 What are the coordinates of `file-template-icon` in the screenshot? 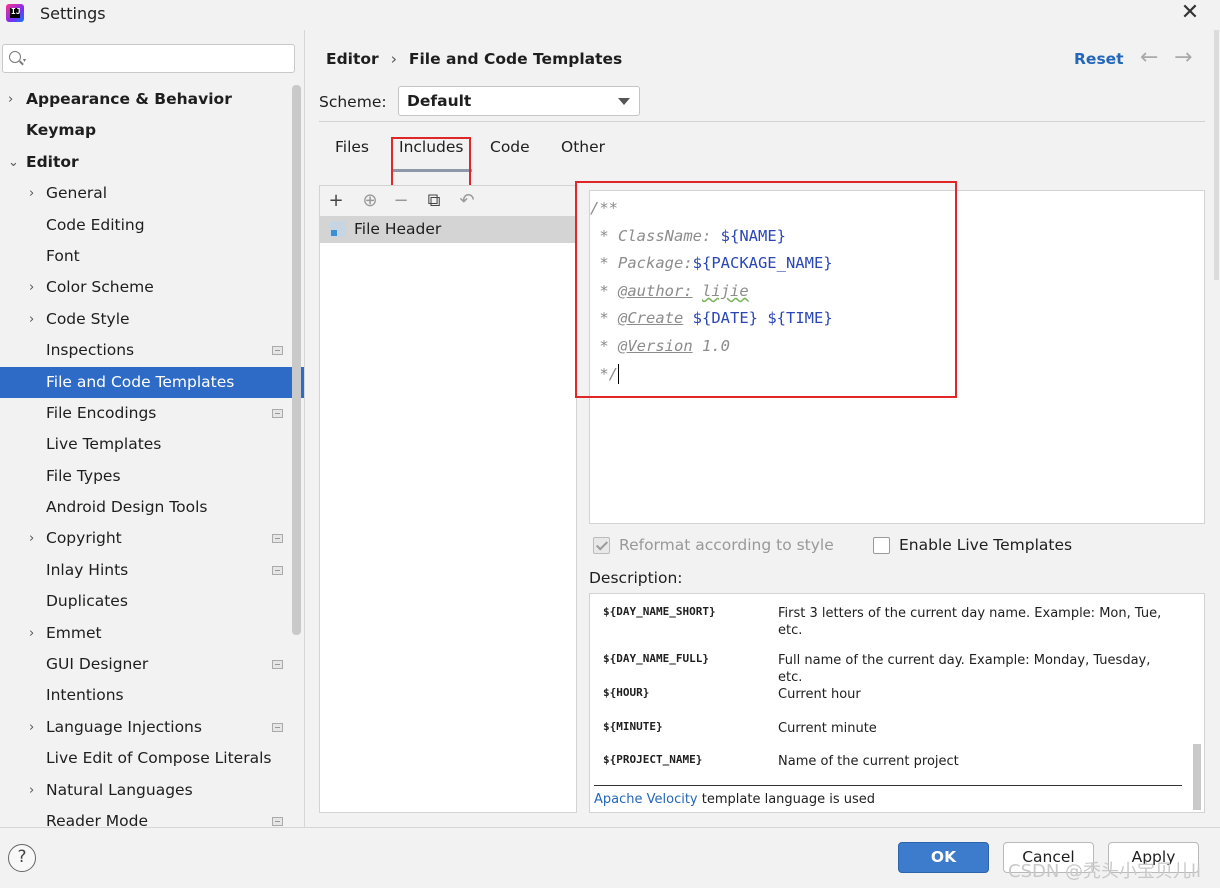 It's located at (338, 229).